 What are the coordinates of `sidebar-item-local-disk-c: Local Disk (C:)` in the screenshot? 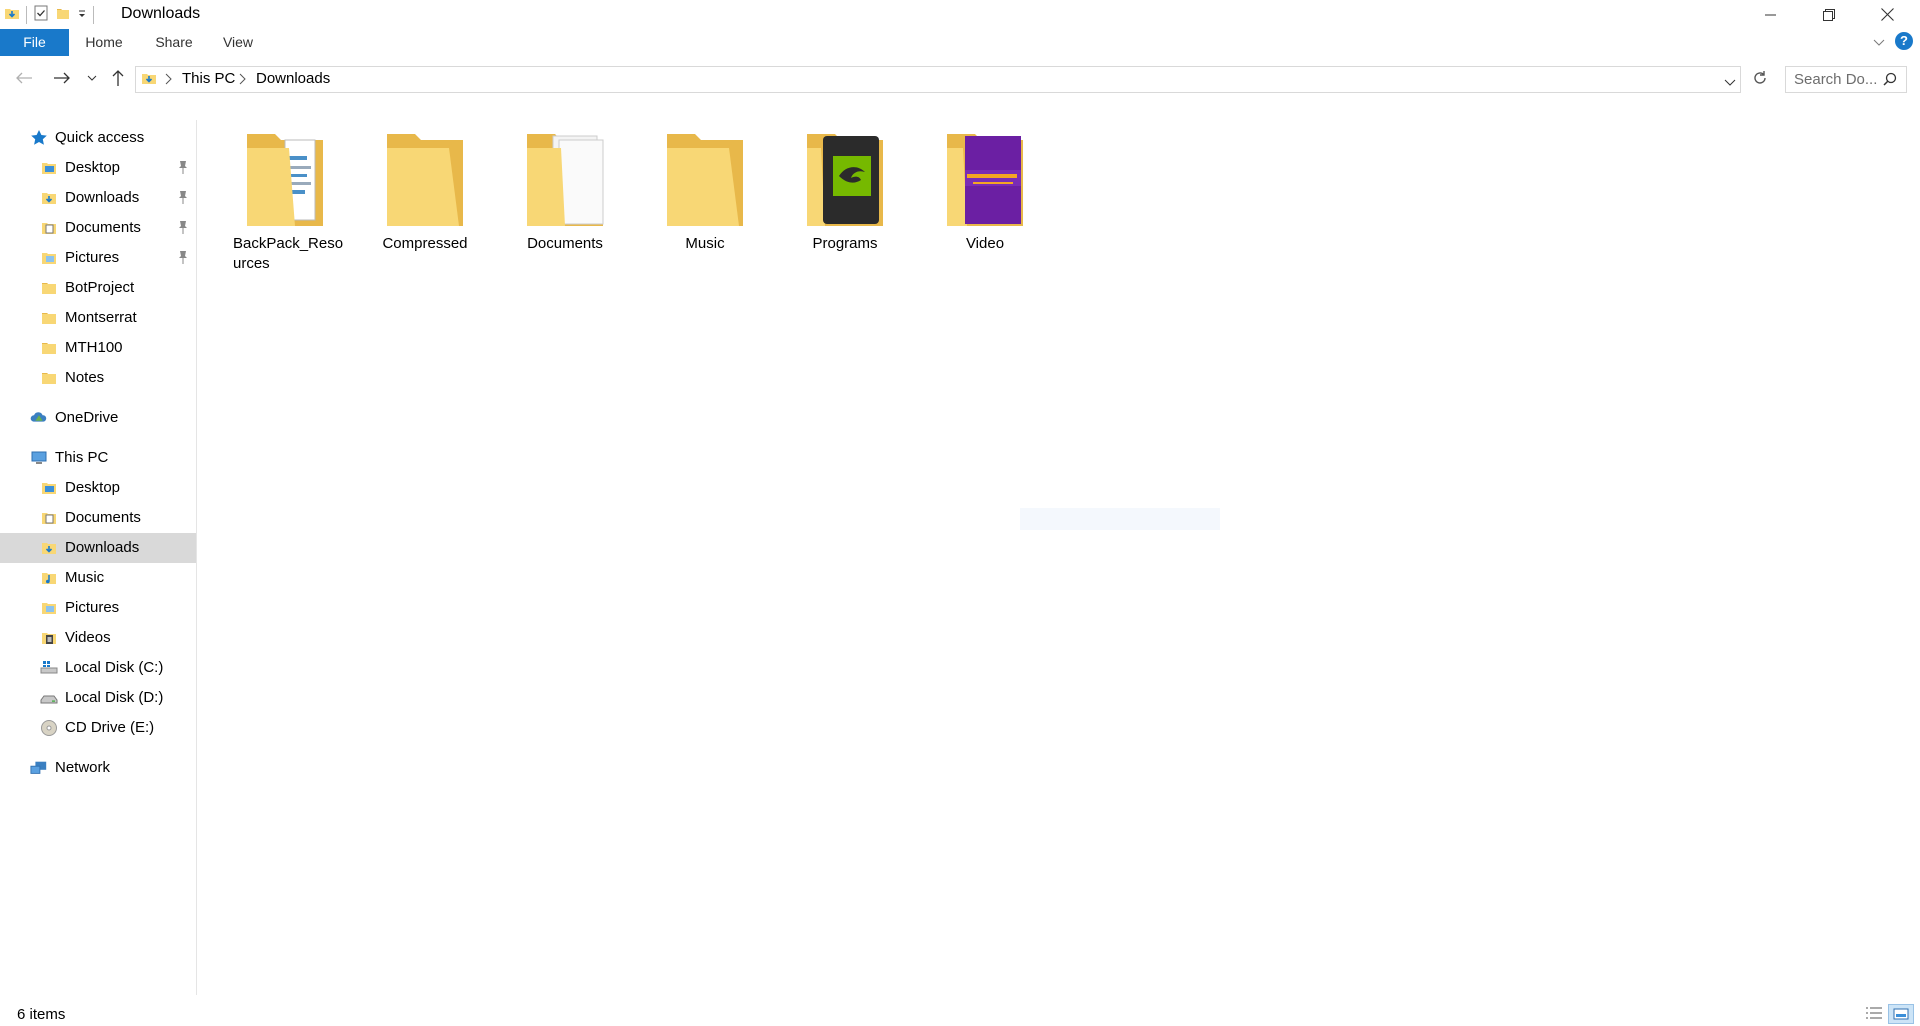 It's located at (98, 668).